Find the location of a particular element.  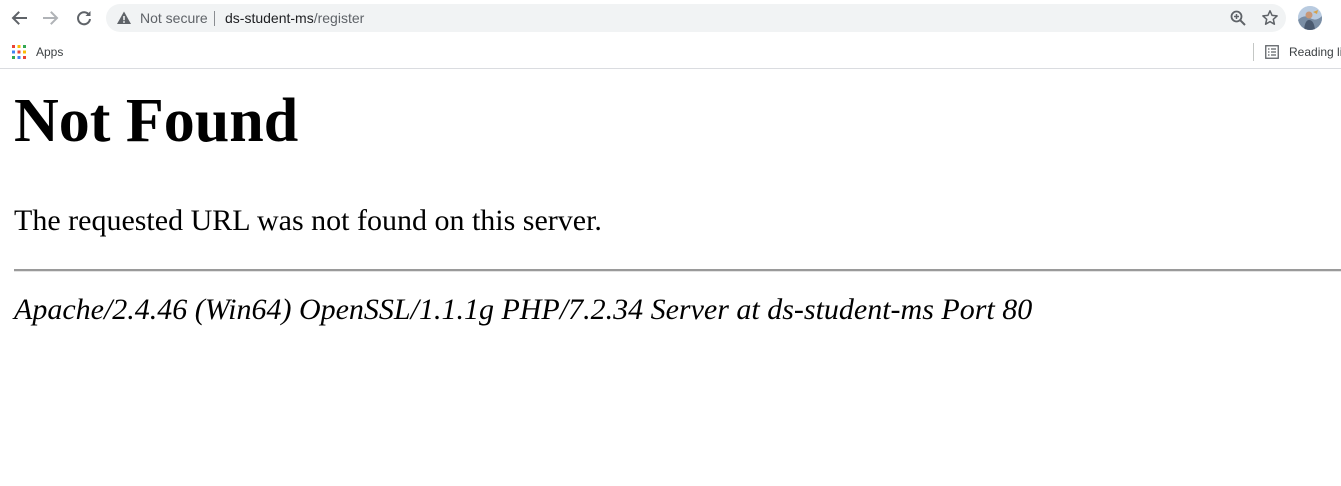

zoom-icon is located at coordinates (1238, 18).